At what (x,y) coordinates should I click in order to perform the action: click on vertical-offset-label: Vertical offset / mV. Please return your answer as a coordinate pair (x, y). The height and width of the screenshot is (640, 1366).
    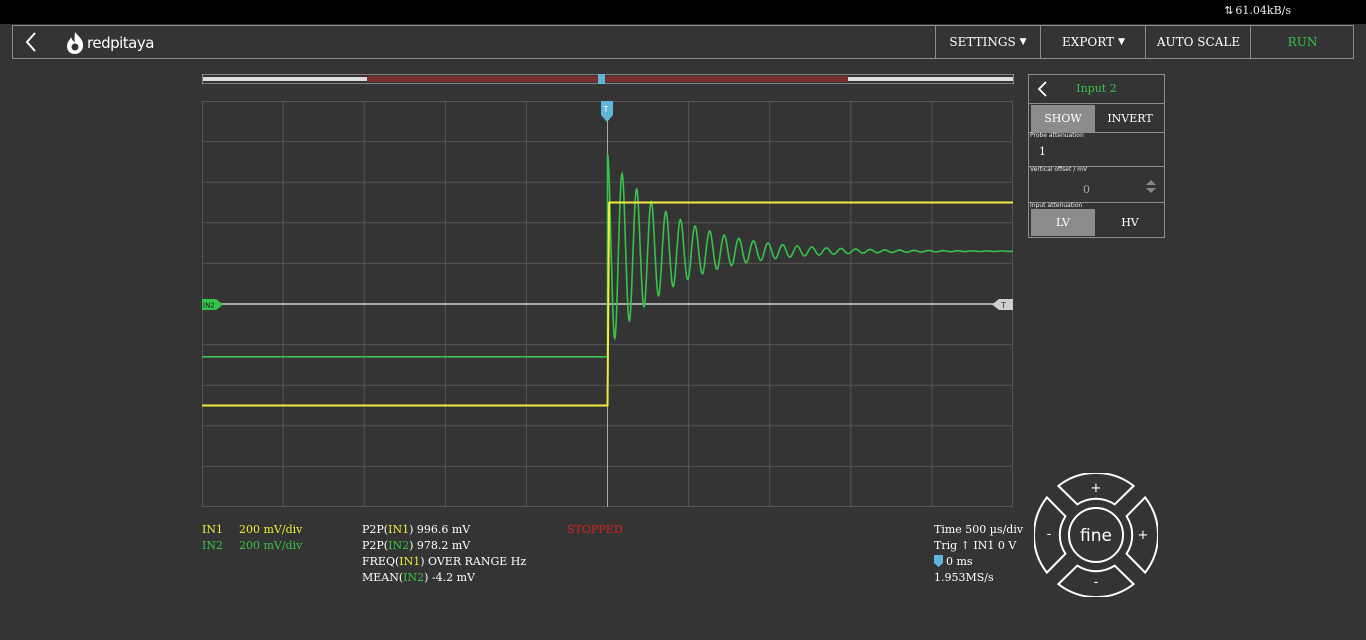
    Looking at the image, I should click on (1059, 169).